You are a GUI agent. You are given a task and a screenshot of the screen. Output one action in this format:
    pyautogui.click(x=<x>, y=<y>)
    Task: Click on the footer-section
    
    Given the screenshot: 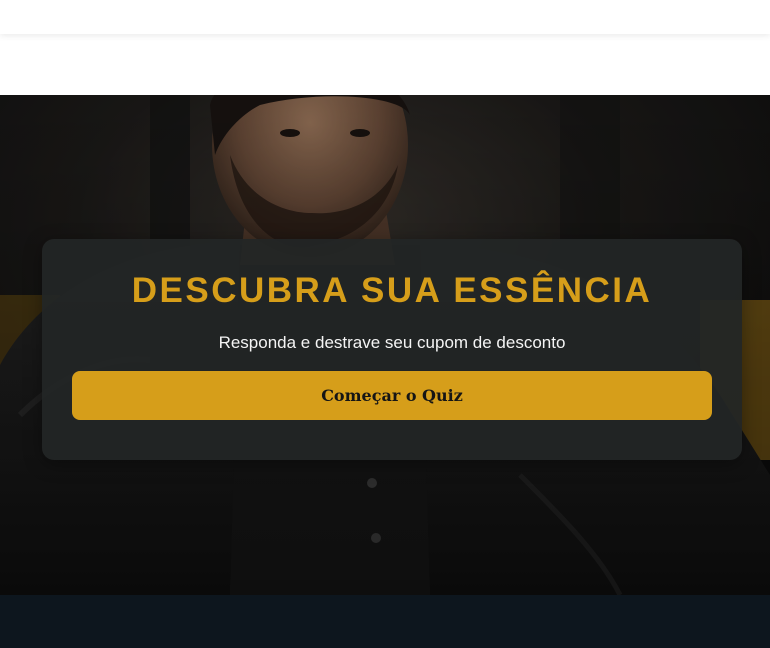 What is the action you would take?
    pyautogui.click(x=385, y=621)
    